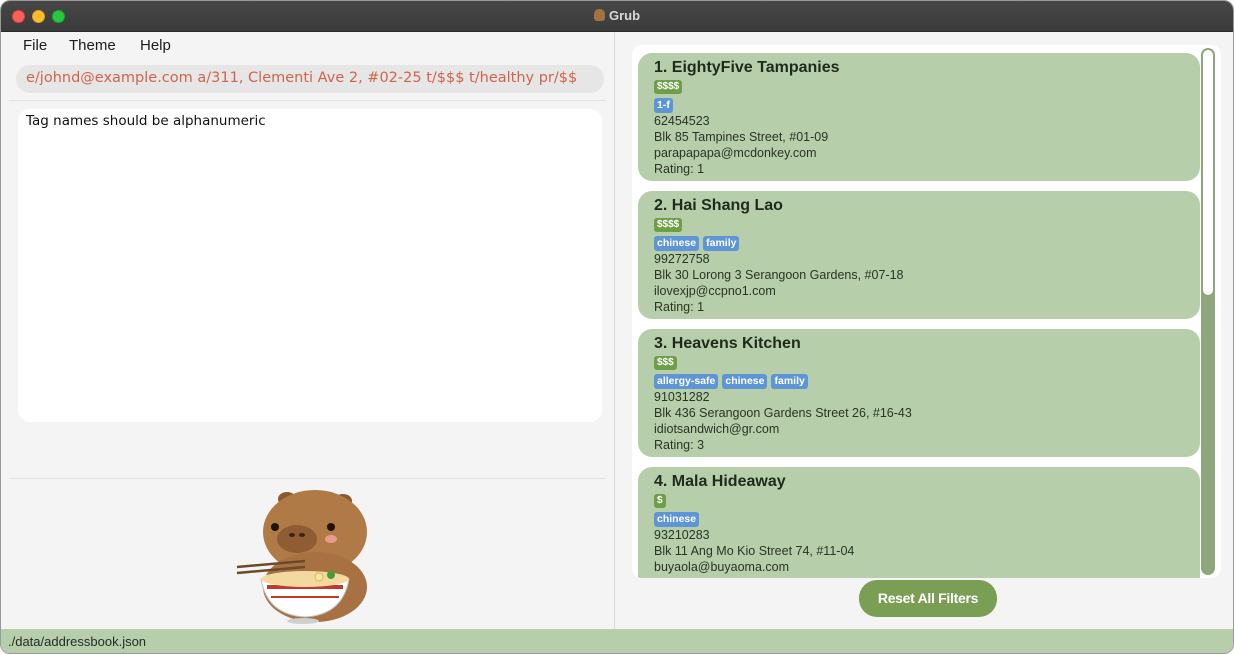 The width and height of the screenshot is (1234, 654). What do you see at coordinates (735, 153) in the screenshot?
I see `restaurant-email: parapapapa@mcdonkey.com` at bounding box center [735, 153].